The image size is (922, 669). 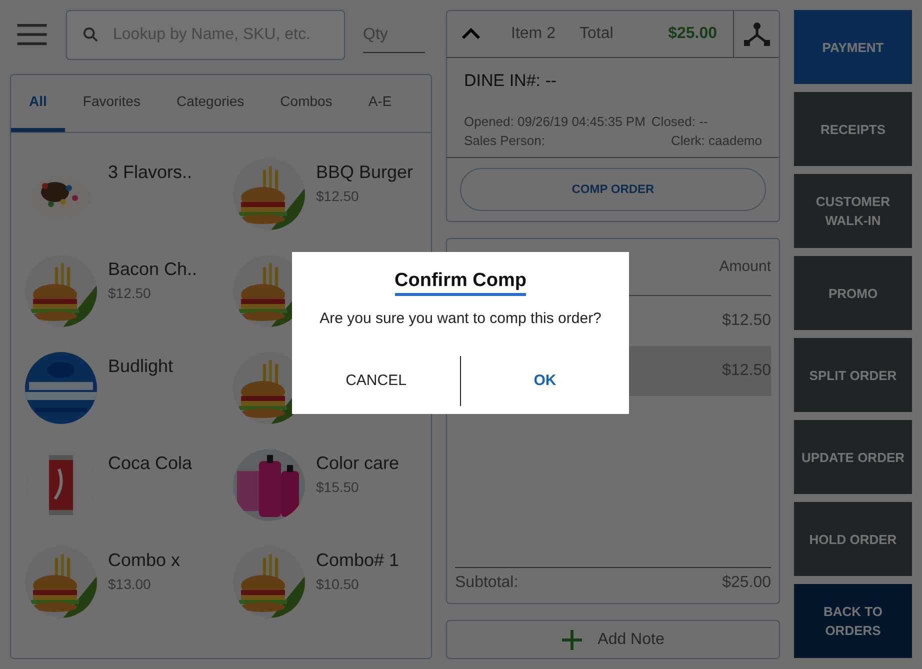 I want to click on action-button: SPLIT ORDER, so click(x=853, y=375).